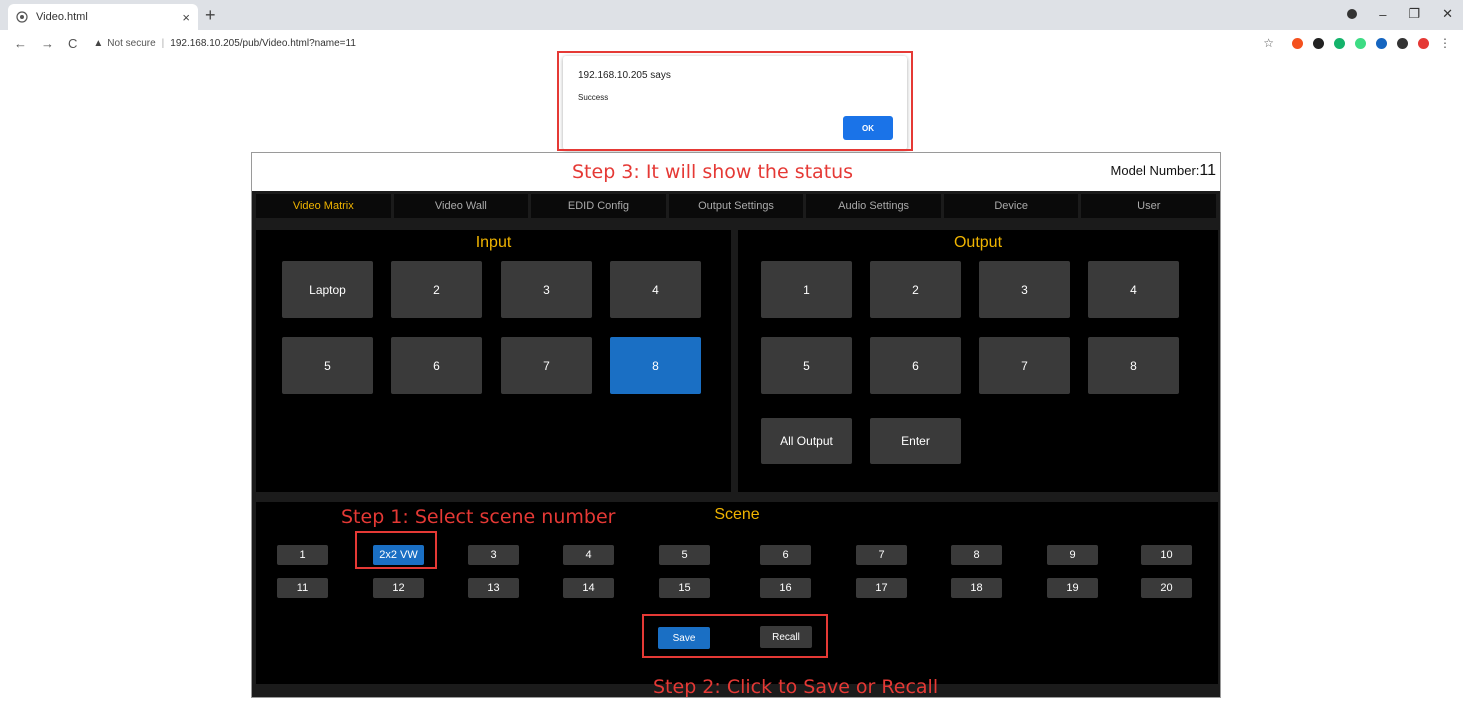 The image size is (1463, 708). Describe the element at coordinates (186, 17) in the screenshot. I see `tab-close-icon: ×` at that location.